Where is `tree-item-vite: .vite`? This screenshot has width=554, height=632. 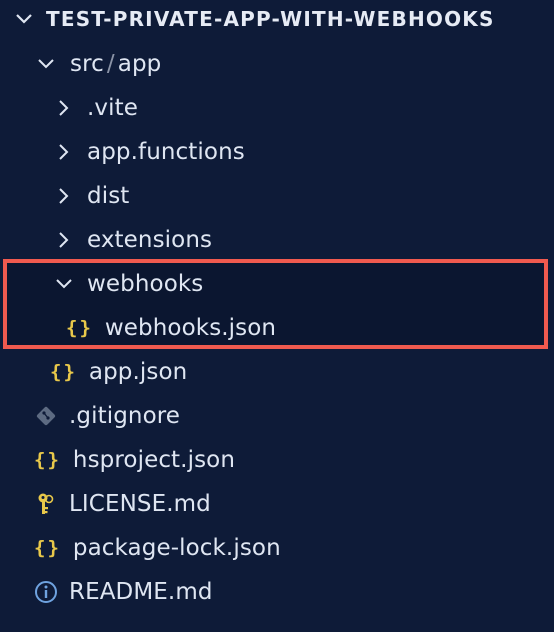
tree-item-vite: .vite is located at coordinates (277, 108).